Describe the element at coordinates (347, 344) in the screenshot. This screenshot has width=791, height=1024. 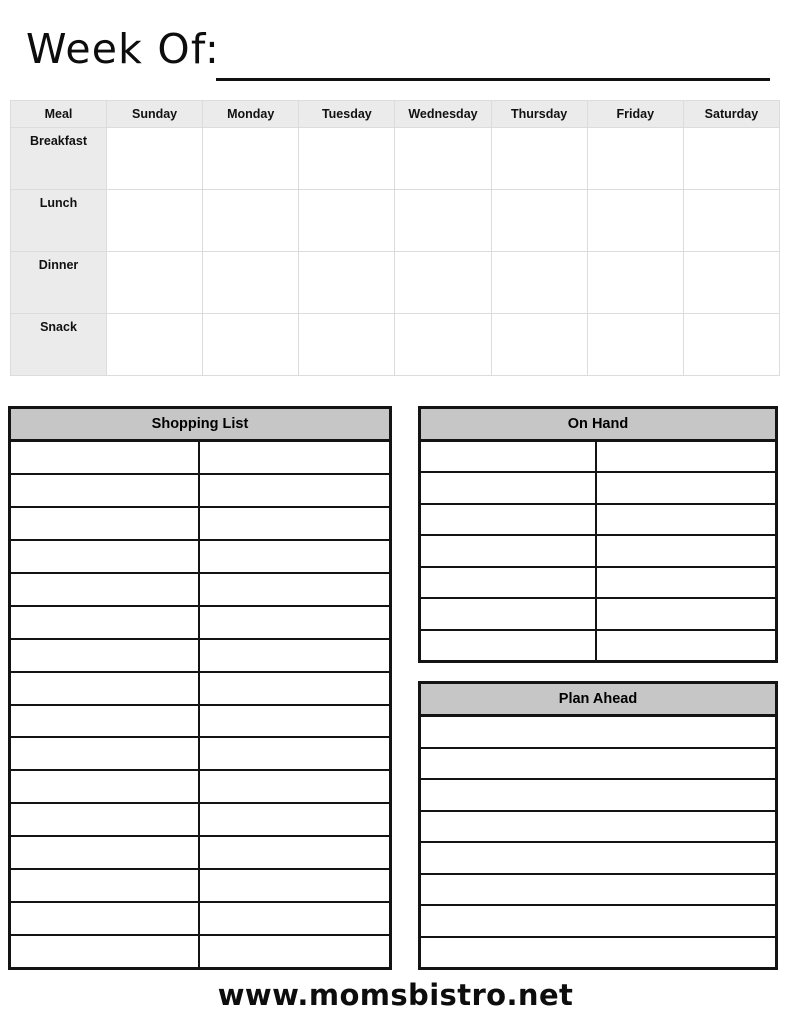
I see `meal-cell-snack-tuesday` at that location.